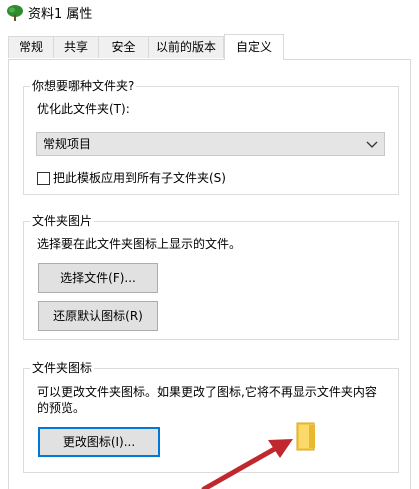 Image resolution: width=419 pixels, height=489 pixels. Describe the element at coordinates (67, 144) in the screenshot. I see `optimize-selected-value: 常规项目` at that location.